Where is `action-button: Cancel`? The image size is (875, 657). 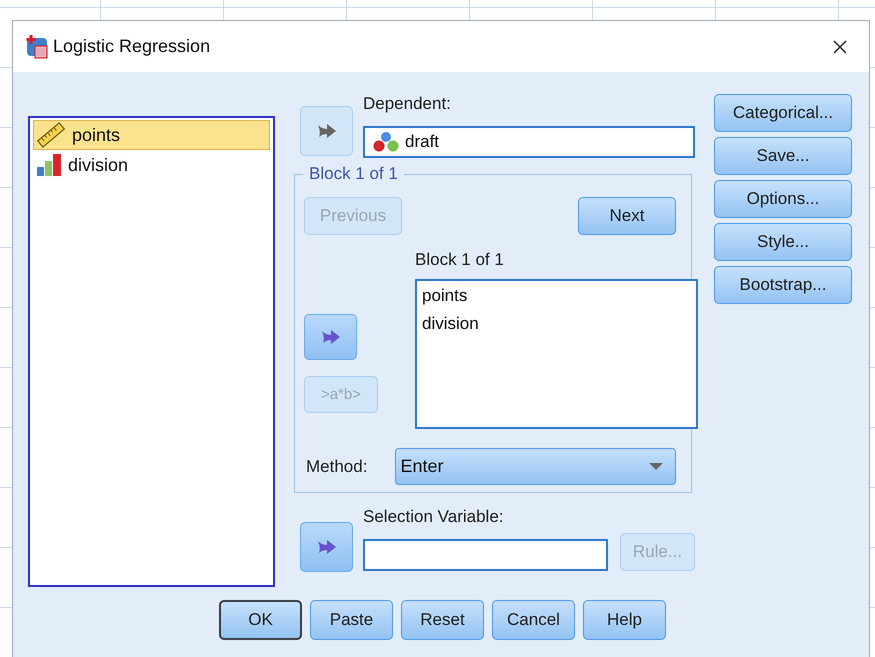 action-button: Cancel is located at coordinates (533, 620).